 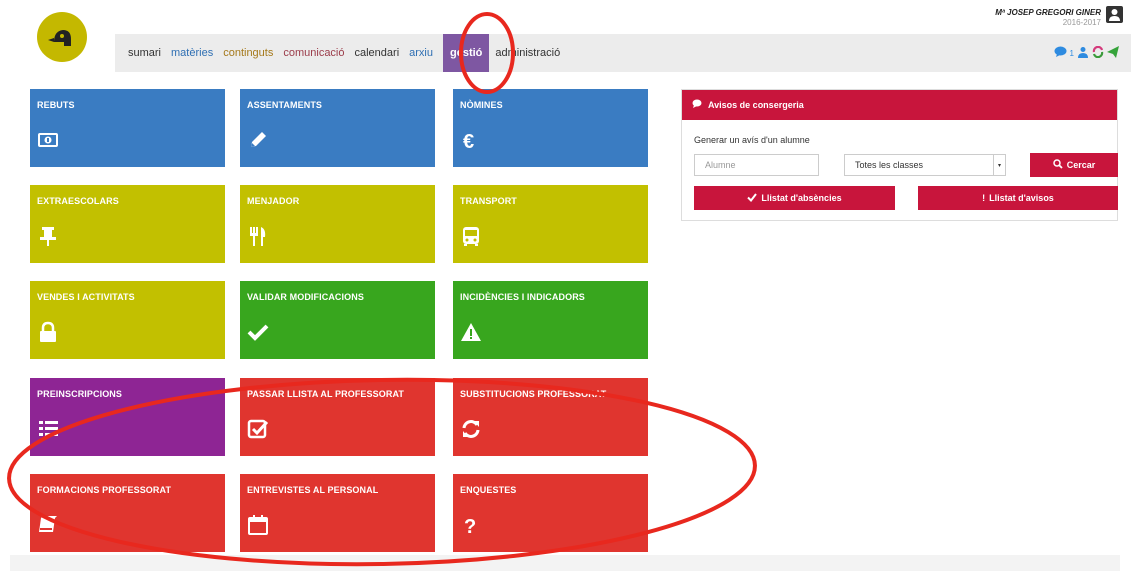 What do you see at coordinates (925, 165) in the screenshot?
I see `class-select: Totes les classes ▾` at bounding box center [925, 165].